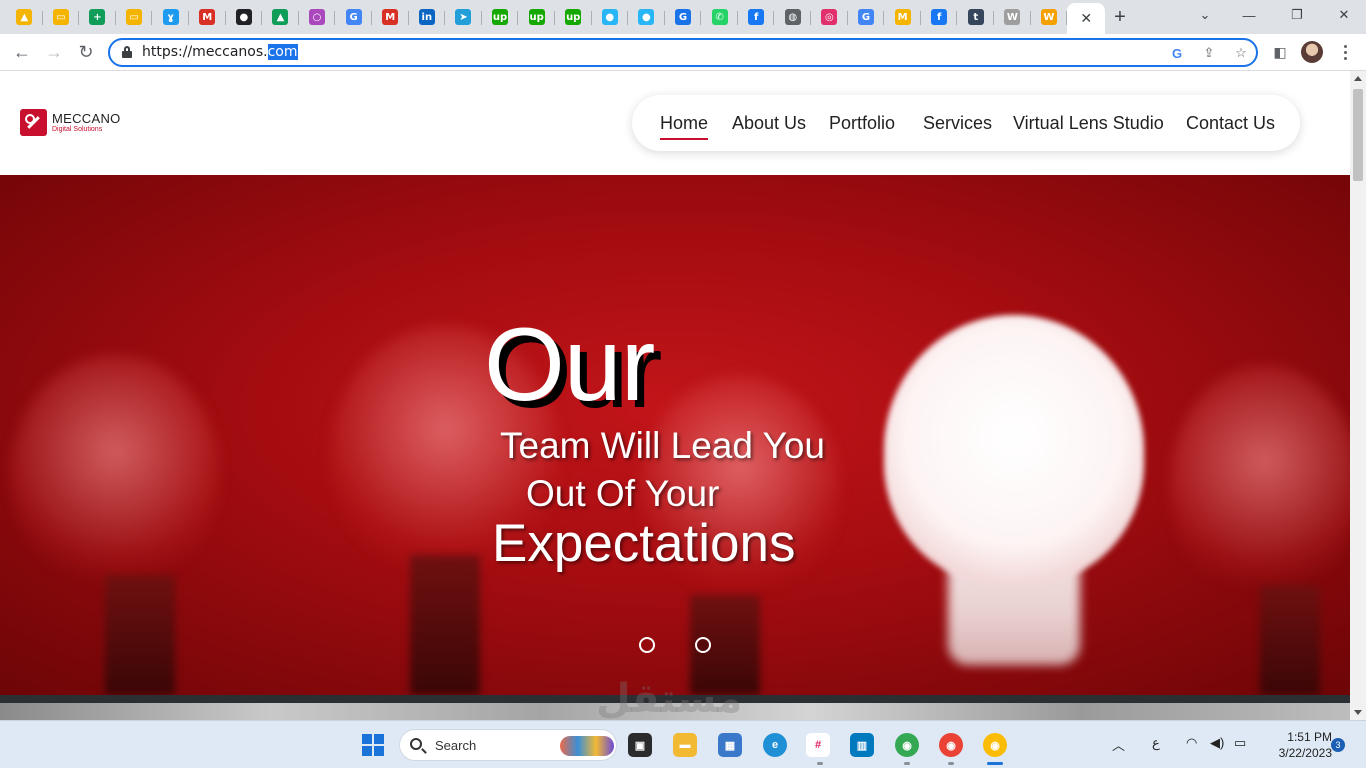 The height and width of the screenshot is (768, 1366). What do you see at coordinates (1120, 17) in the screenshot?
I see `new-tab-button: +` at bounding box center [1120, 17].